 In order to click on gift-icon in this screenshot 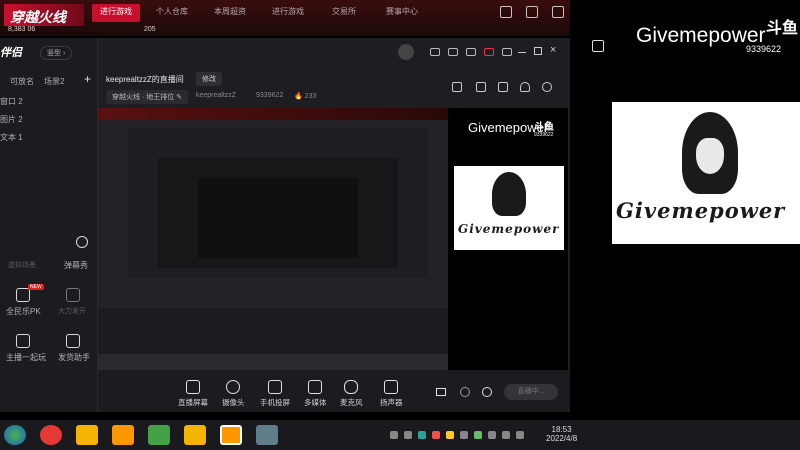, I will do `click(489, 52)`.